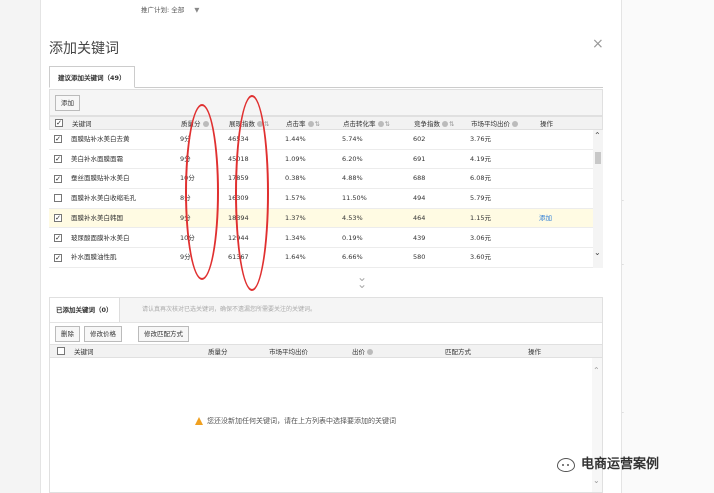 This screenshot has width=714, height=493. I want to click on empty-state: 您还没新加任何关键词，请在上方列表中选择要添加的关键词, so click(295, 421).